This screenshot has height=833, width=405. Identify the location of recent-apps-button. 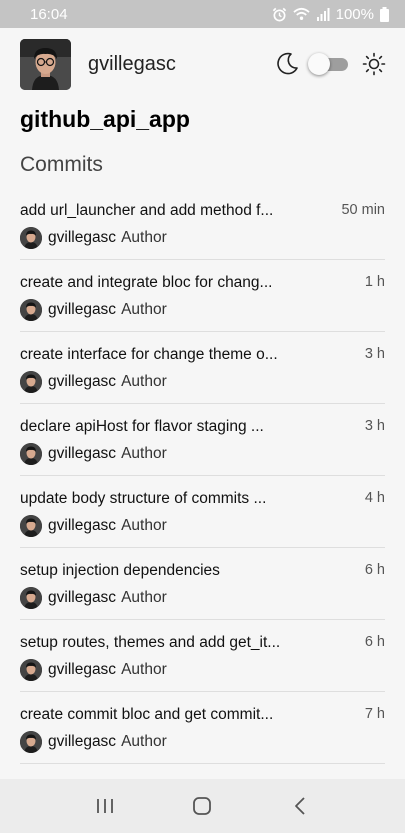
(105, 806).